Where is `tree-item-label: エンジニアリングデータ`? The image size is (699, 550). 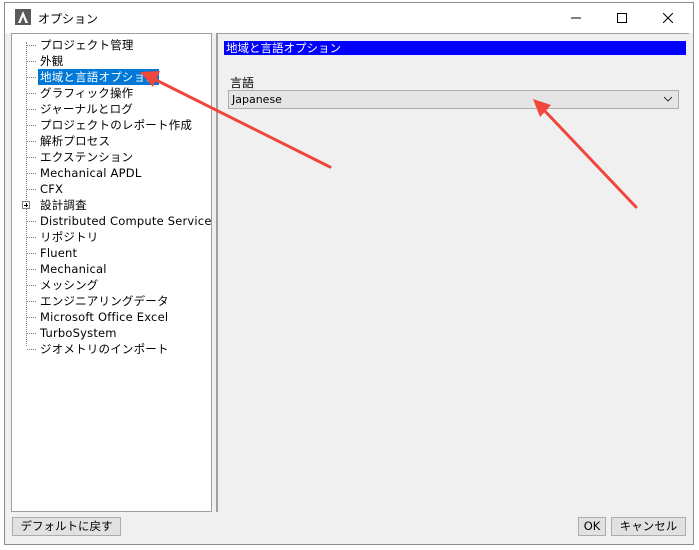
tree-item-label: エンジニアリングデータ is located at coordinates (104, 301).